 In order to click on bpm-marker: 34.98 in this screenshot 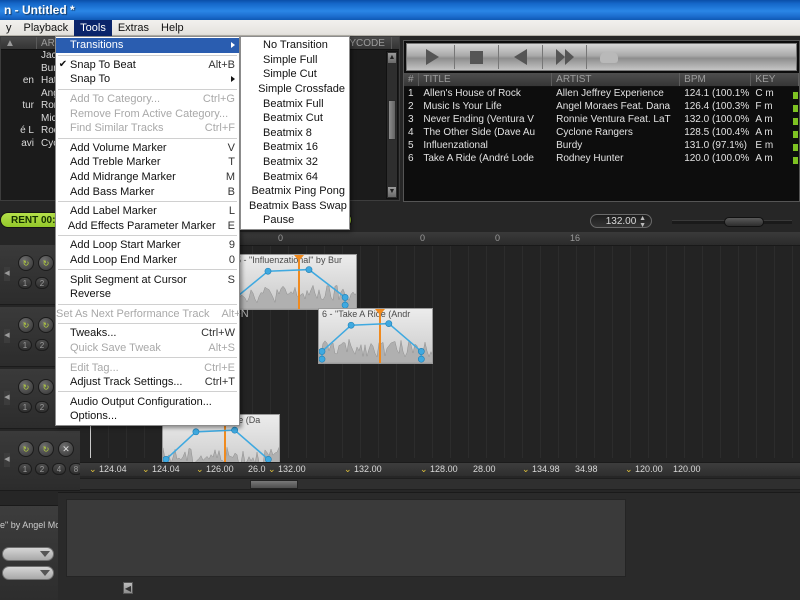, I will do `click(586, 469)`.